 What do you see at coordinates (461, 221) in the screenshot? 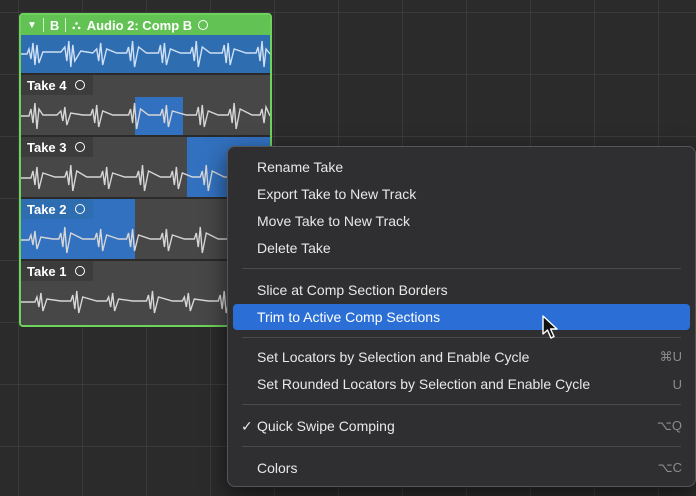
I see `menu-item-move-take: Move Take to New Track` at bounding box center [461, 221].